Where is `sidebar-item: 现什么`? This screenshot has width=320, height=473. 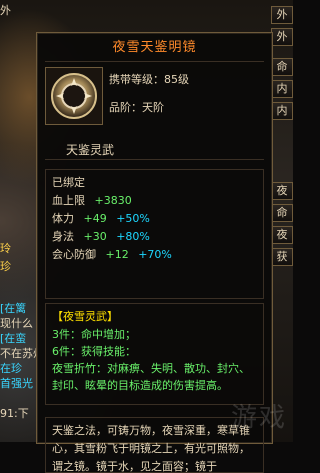 sidebar-item: 现什么 is located at coordinates (18, 323).